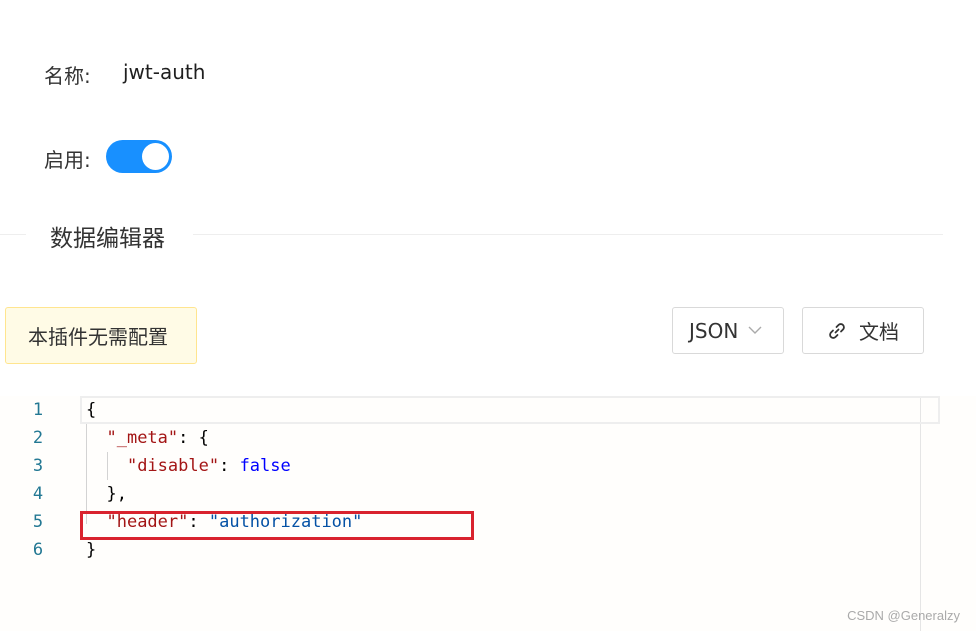  I want to click on line-number: 6, so click(38, 550).